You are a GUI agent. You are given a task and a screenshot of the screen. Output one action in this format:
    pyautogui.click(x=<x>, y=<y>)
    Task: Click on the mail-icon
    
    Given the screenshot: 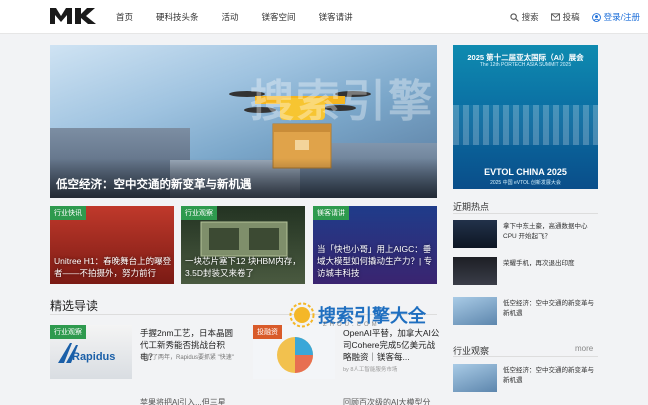 What is the action you would take?
    pyautogui.click(x=555, y=17)
    